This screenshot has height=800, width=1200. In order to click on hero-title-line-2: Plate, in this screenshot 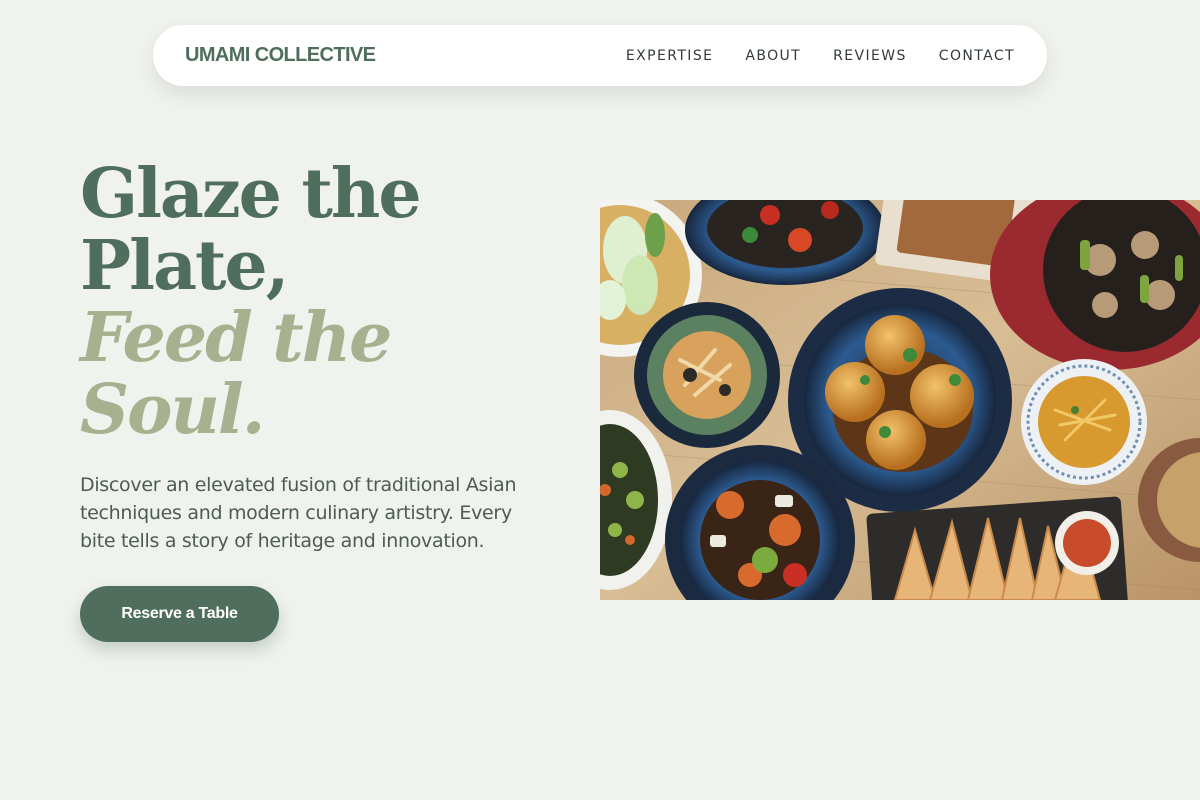, I will do `click(184, 266)`.